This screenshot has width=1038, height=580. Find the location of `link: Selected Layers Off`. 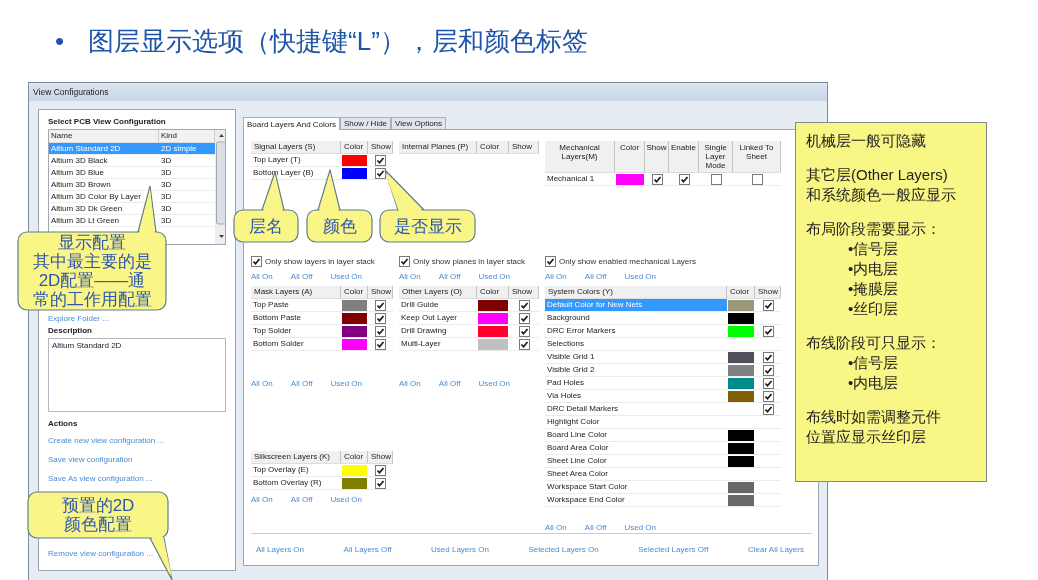

link: Selected Layers Off is located at coordinates (673, 549).